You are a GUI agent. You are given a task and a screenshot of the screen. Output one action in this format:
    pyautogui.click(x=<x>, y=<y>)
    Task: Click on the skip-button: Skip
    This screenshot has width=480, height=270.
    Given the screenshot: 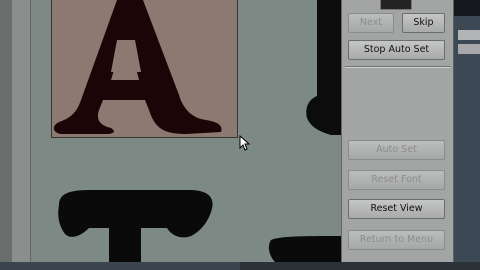 What is the action you would take?
    pyautogui.click(x=423, y=23)
    